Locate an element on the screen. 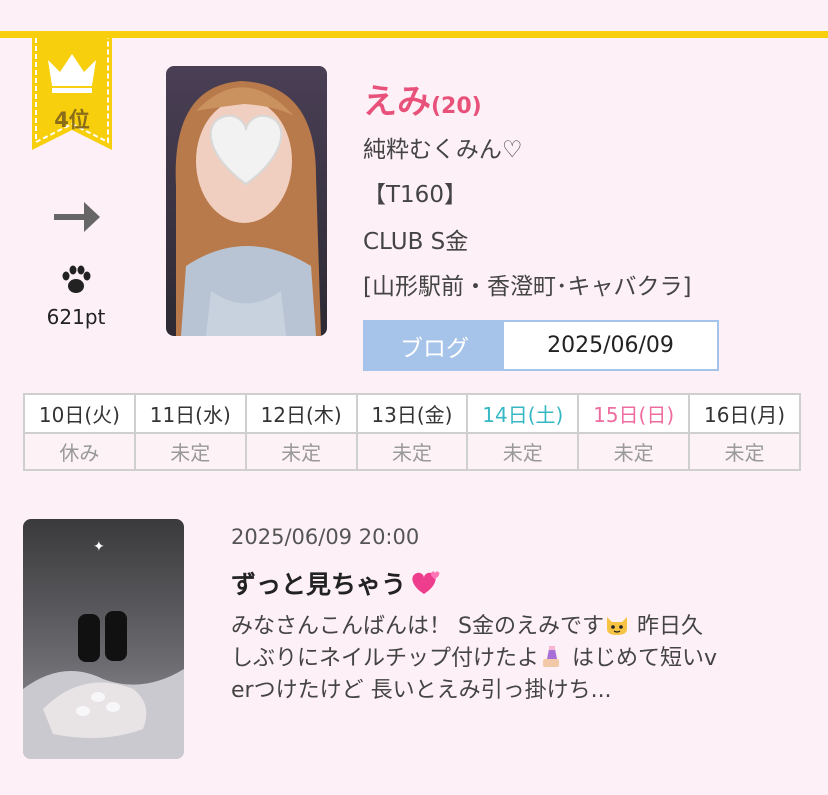 The image size is (828, 795). post-excerpt-line: しぶりにネイルチップ付けたよ はじめて短いv is located at coordinates (511, 659).